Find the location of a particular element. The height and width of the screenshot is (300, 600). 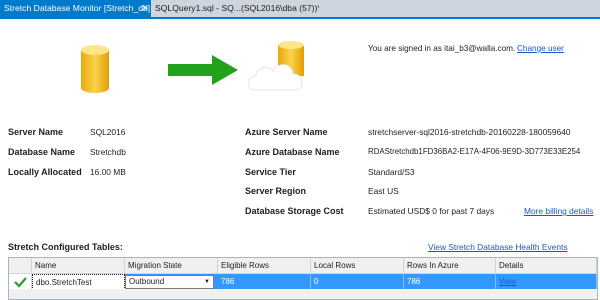

eligible-rows-cell: 786 is located at coordinates (264, 282).